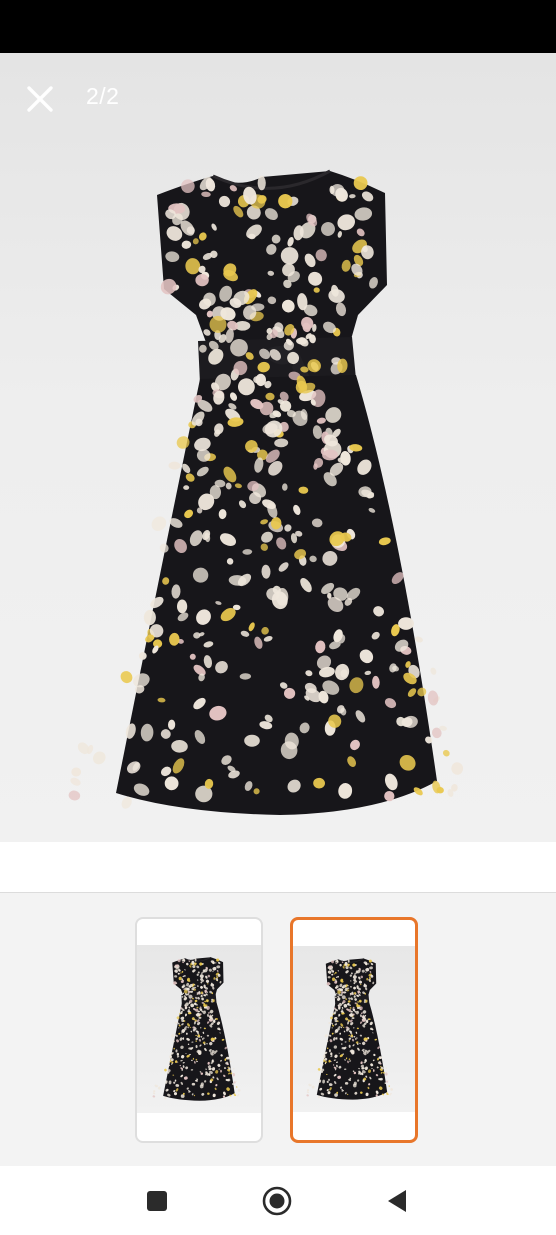 This screenshot has width=556, height=1235. I want to click on triangle-back-icon, so click(398, 1201).